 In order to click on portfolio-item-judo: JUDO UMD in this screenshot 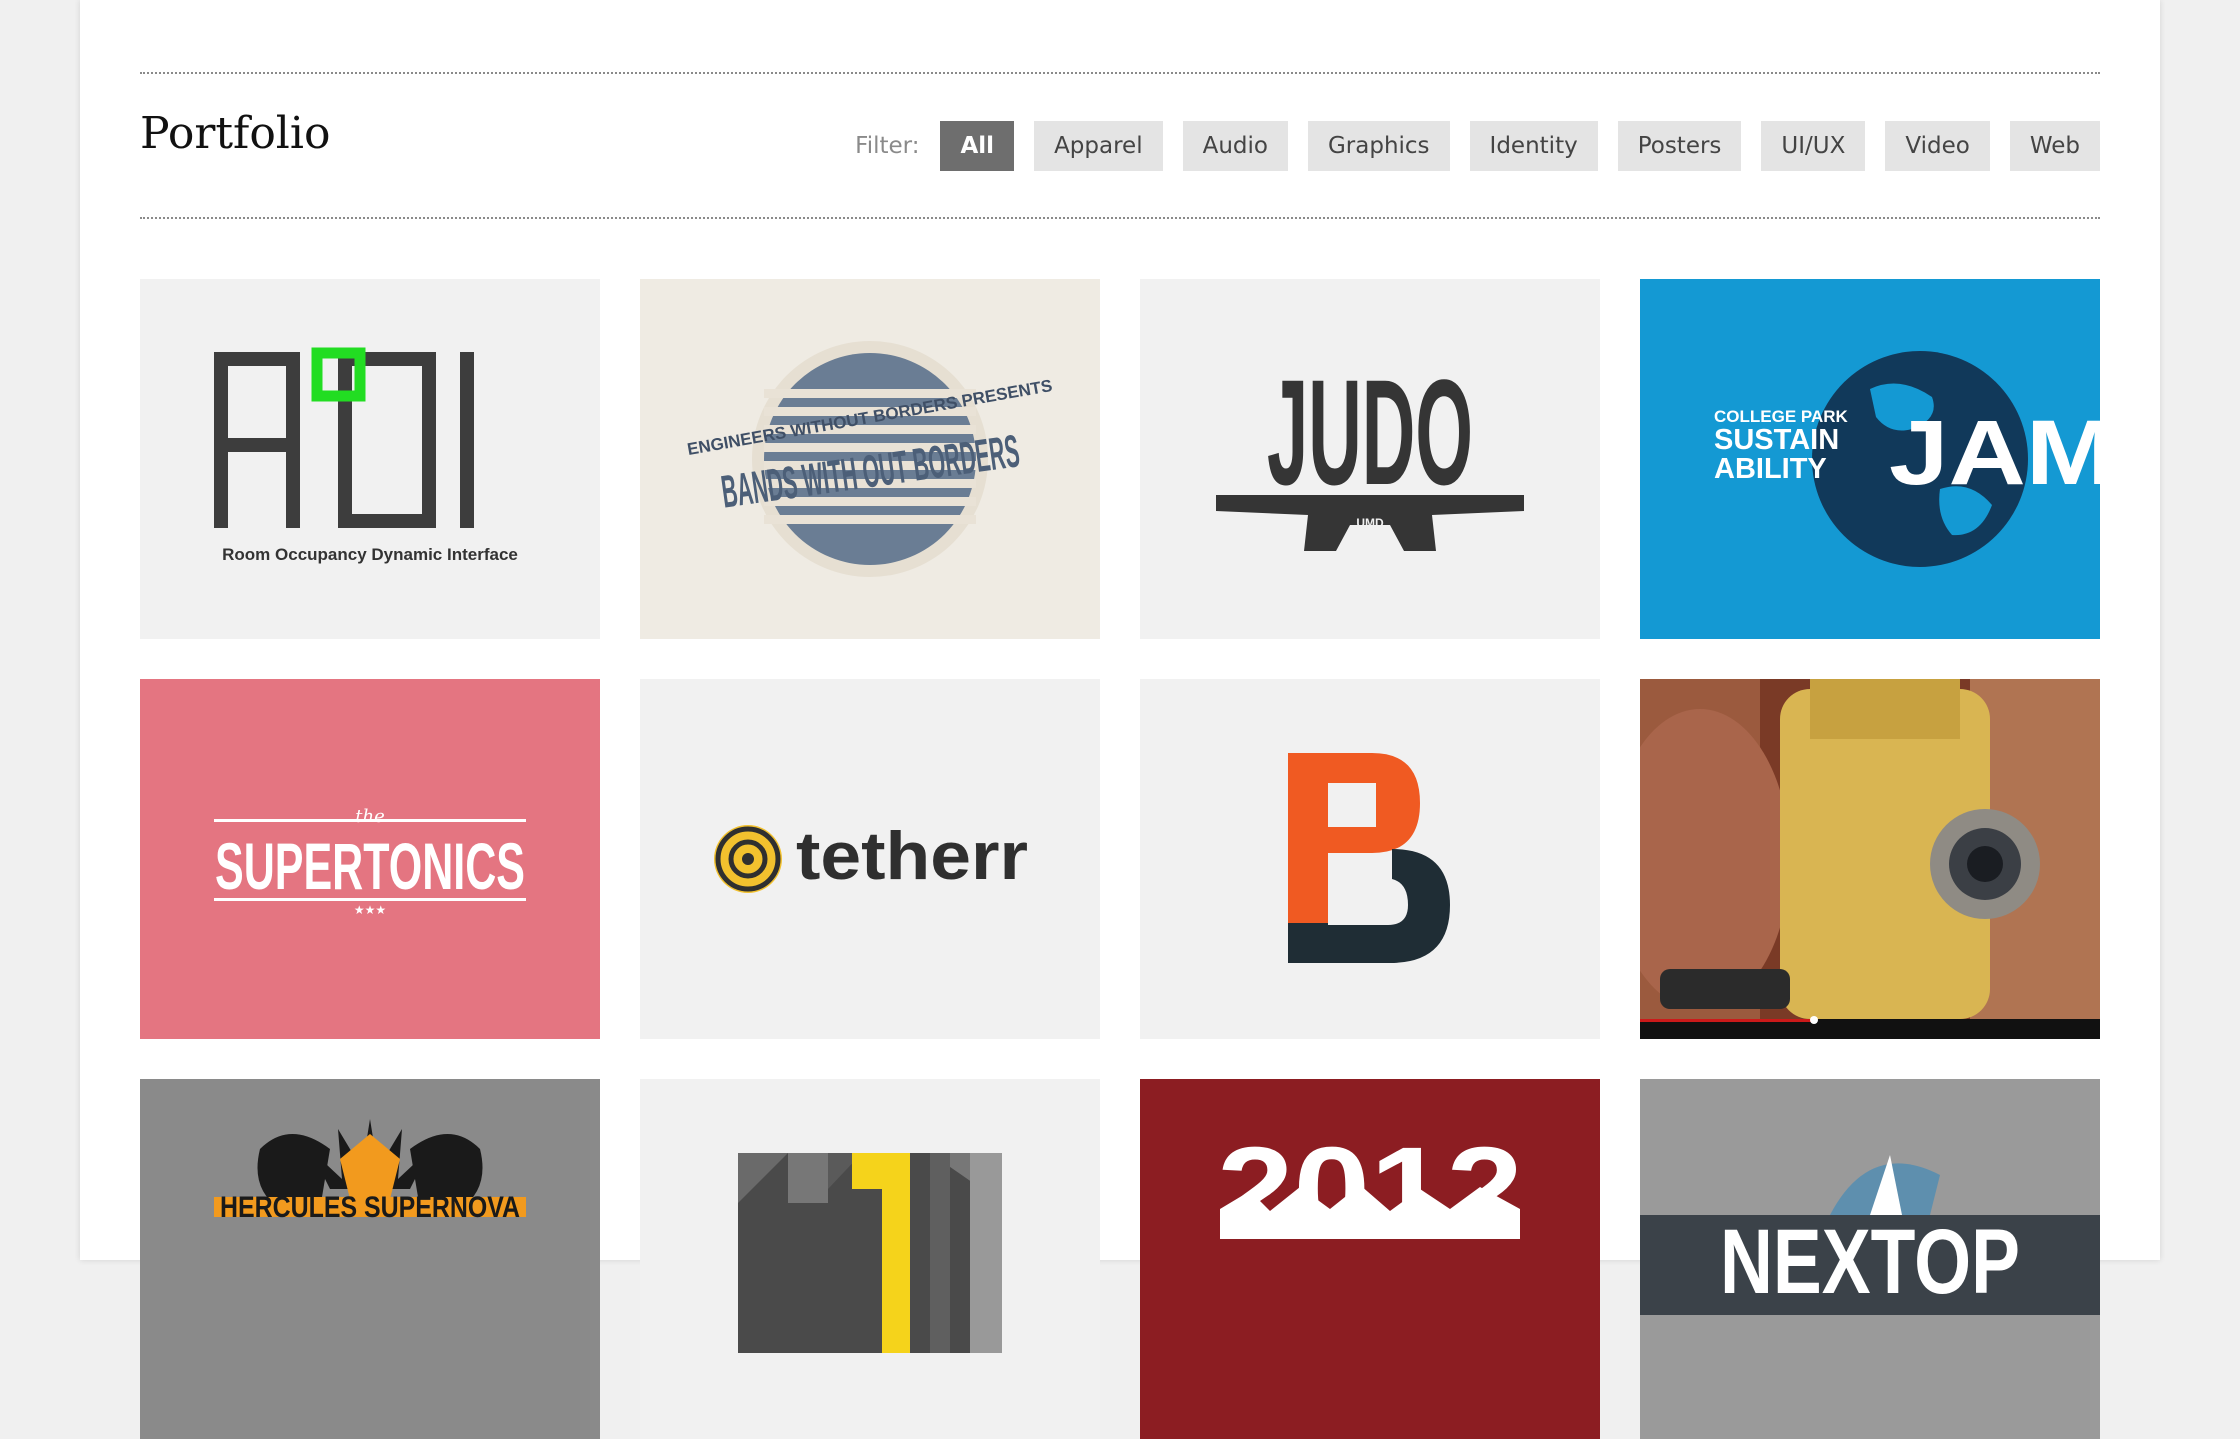, I will do `click(1370, 459)`.